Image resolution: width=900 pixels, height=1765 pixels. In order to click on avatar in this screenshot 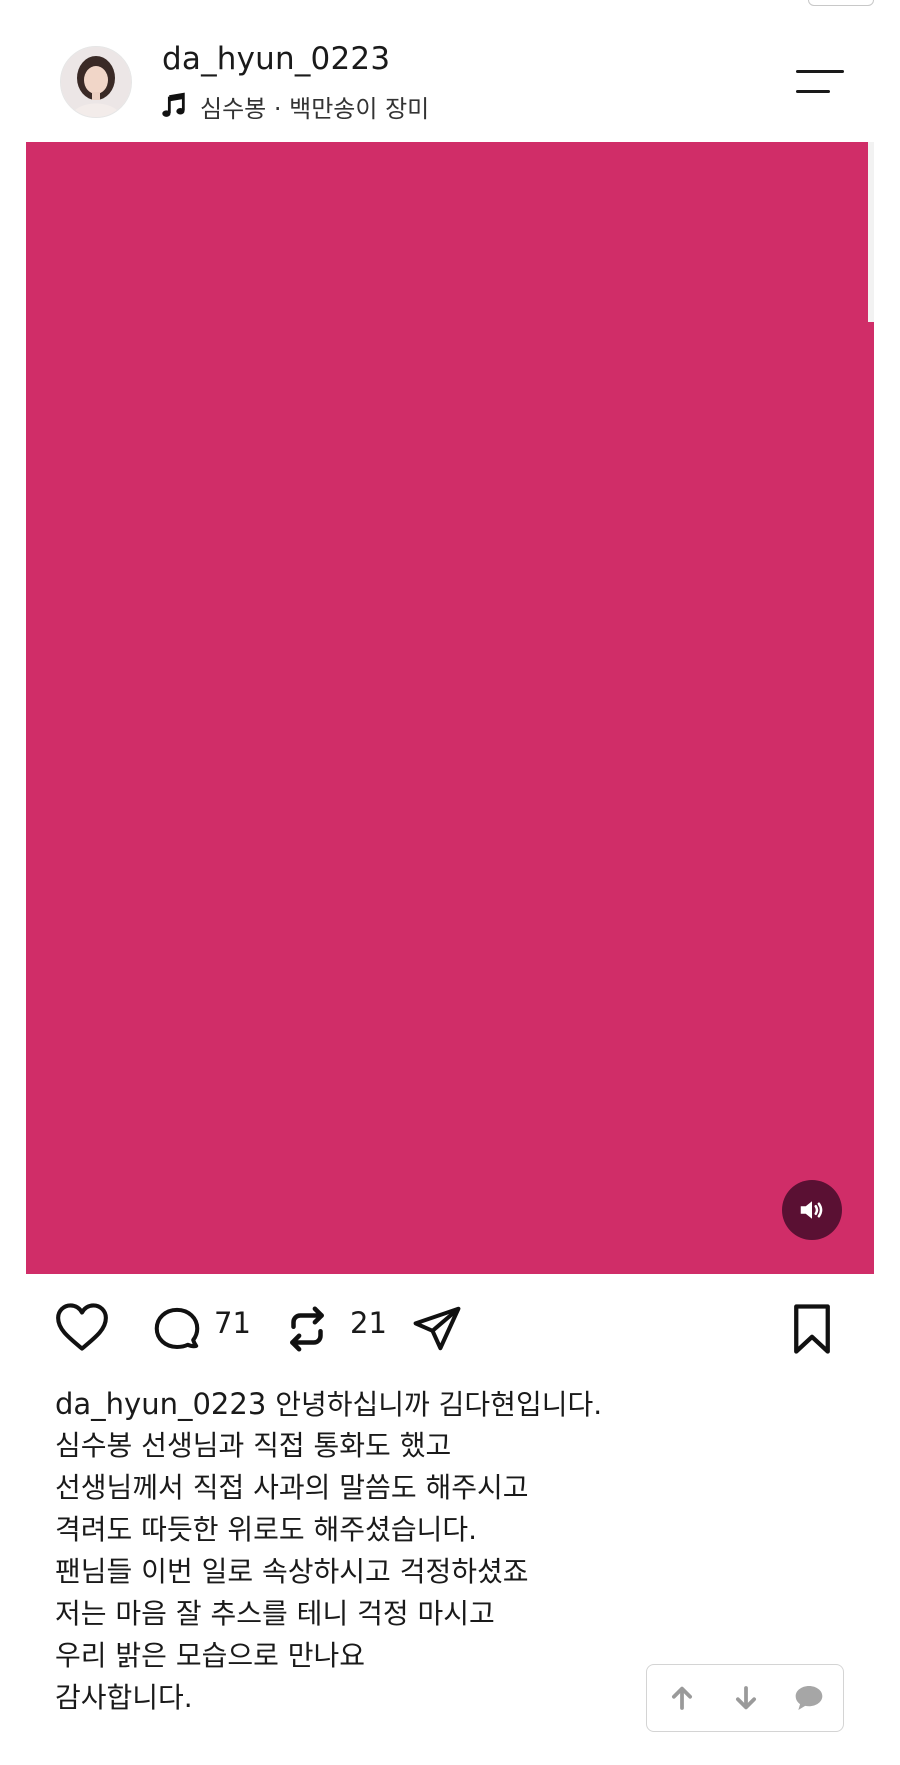, I will do `click(96, 82)`.